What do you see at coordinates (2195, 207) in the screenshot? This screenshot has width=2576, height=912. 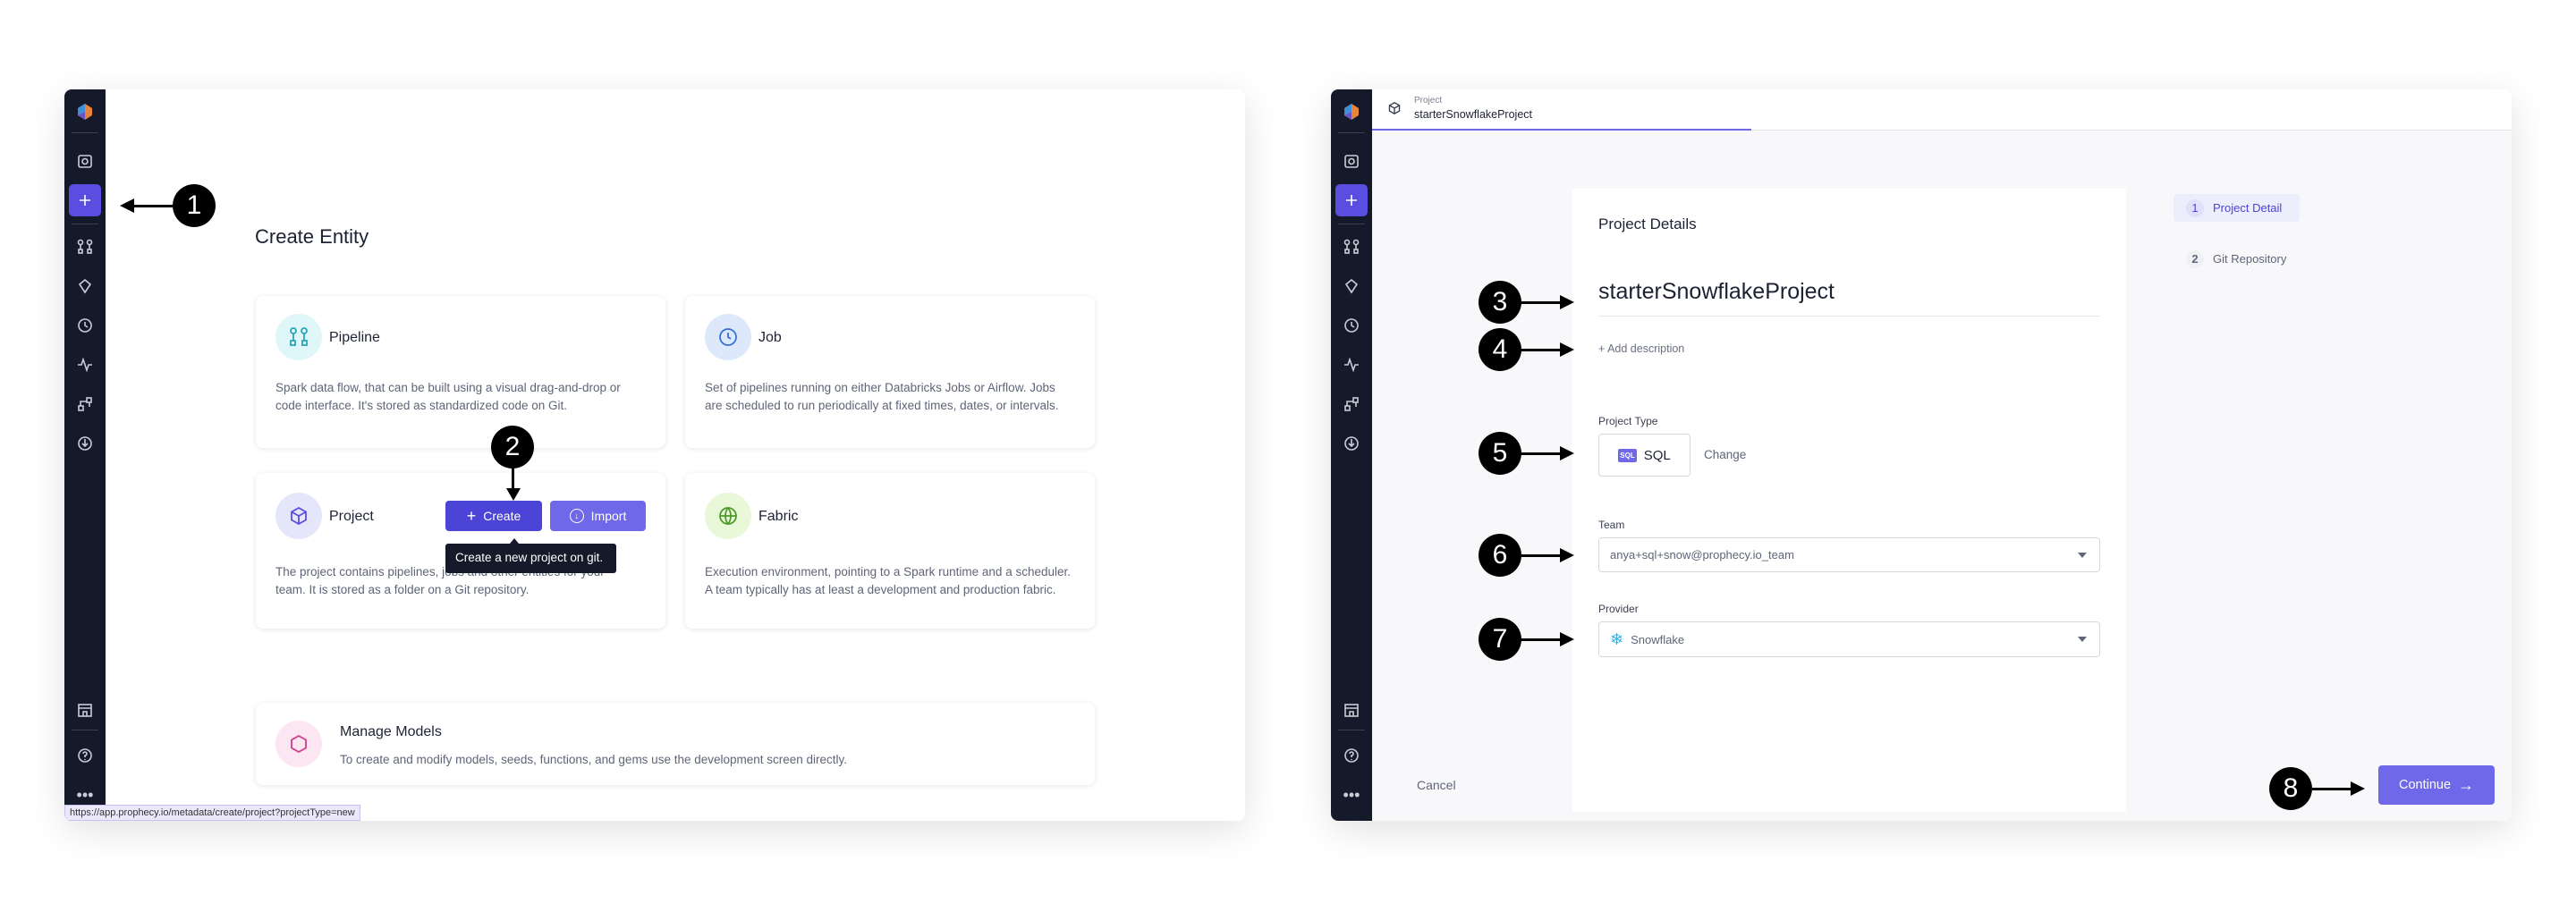 I see `step-number: 1` at bounding box center [2195, 207].